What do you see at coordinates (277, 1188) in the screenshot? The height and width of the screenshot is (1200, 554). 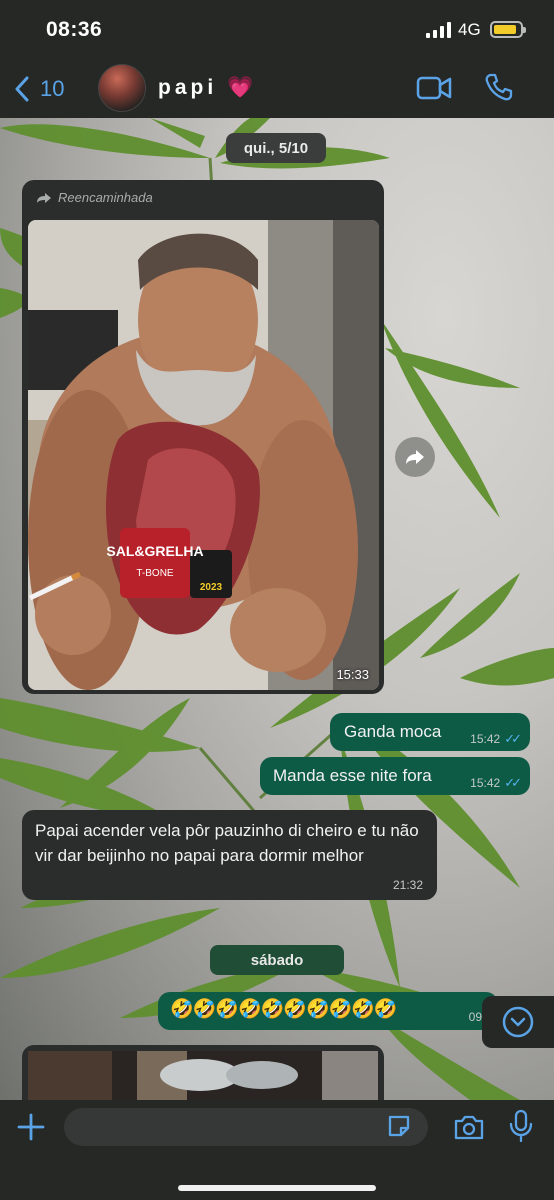 I see `home-indicator` at bounding box center [277, 1188].